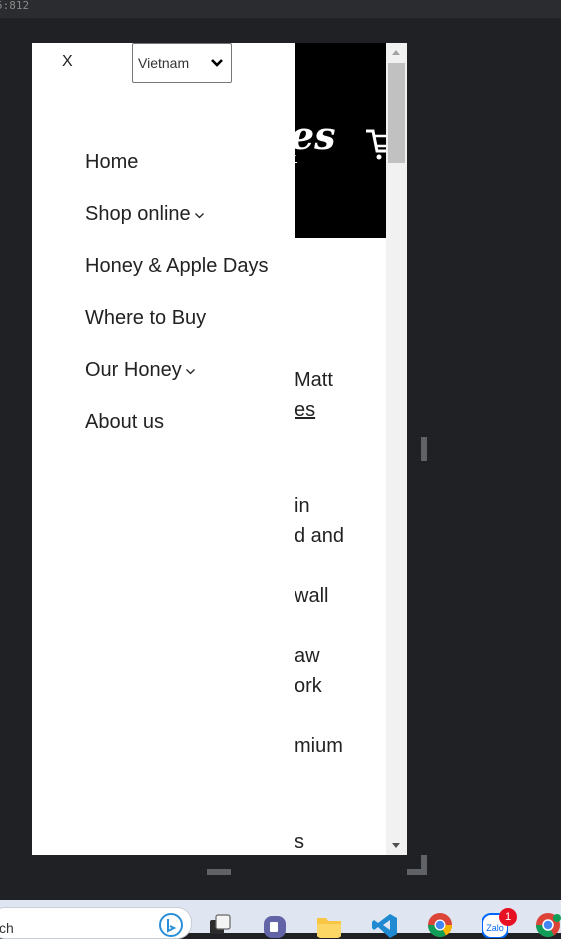 This screenshot has height=939, width=561. Describe the element at coordinates (177, 266) in the screenshot. I see `menu-item-label: Honey & Apple Days` at that location.